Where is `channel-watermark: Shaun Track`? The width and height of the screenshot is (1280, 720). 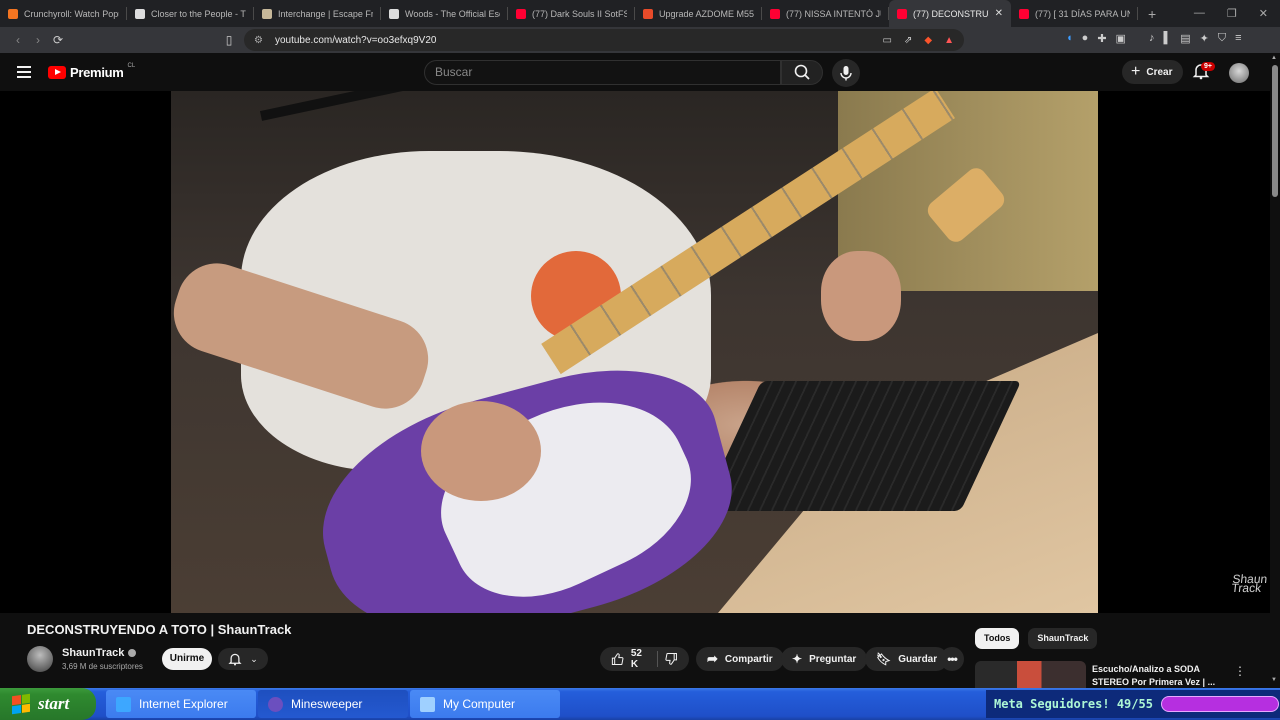 channel-watermark: Shaun Track is located at coordinates (1249, 583).